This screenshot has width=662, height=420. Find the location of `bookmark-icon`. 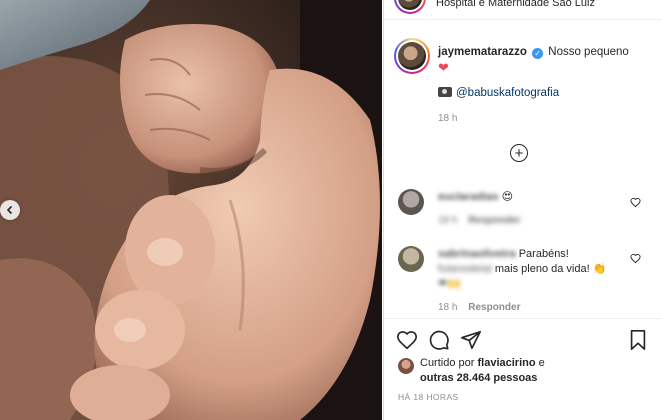

bookmark-icon is located at coordinates (638, 340).